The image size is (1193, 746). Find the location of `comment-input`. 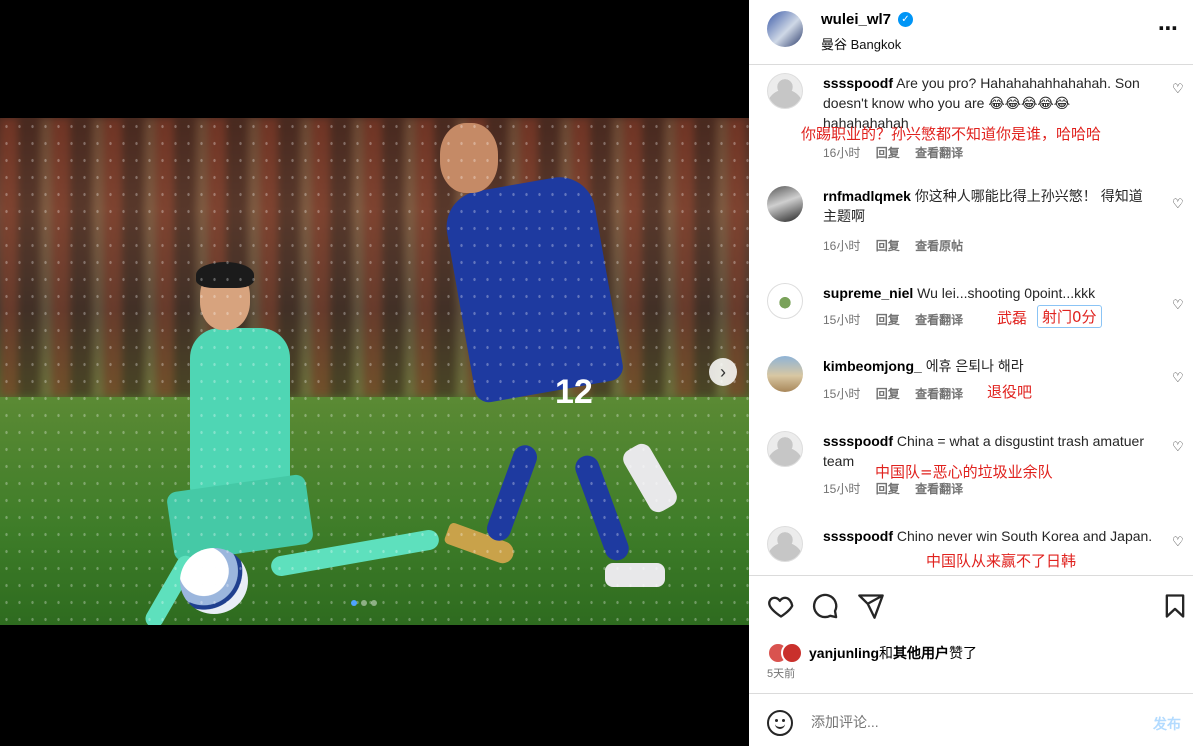

comment-input is located at coordinates (966, 722).